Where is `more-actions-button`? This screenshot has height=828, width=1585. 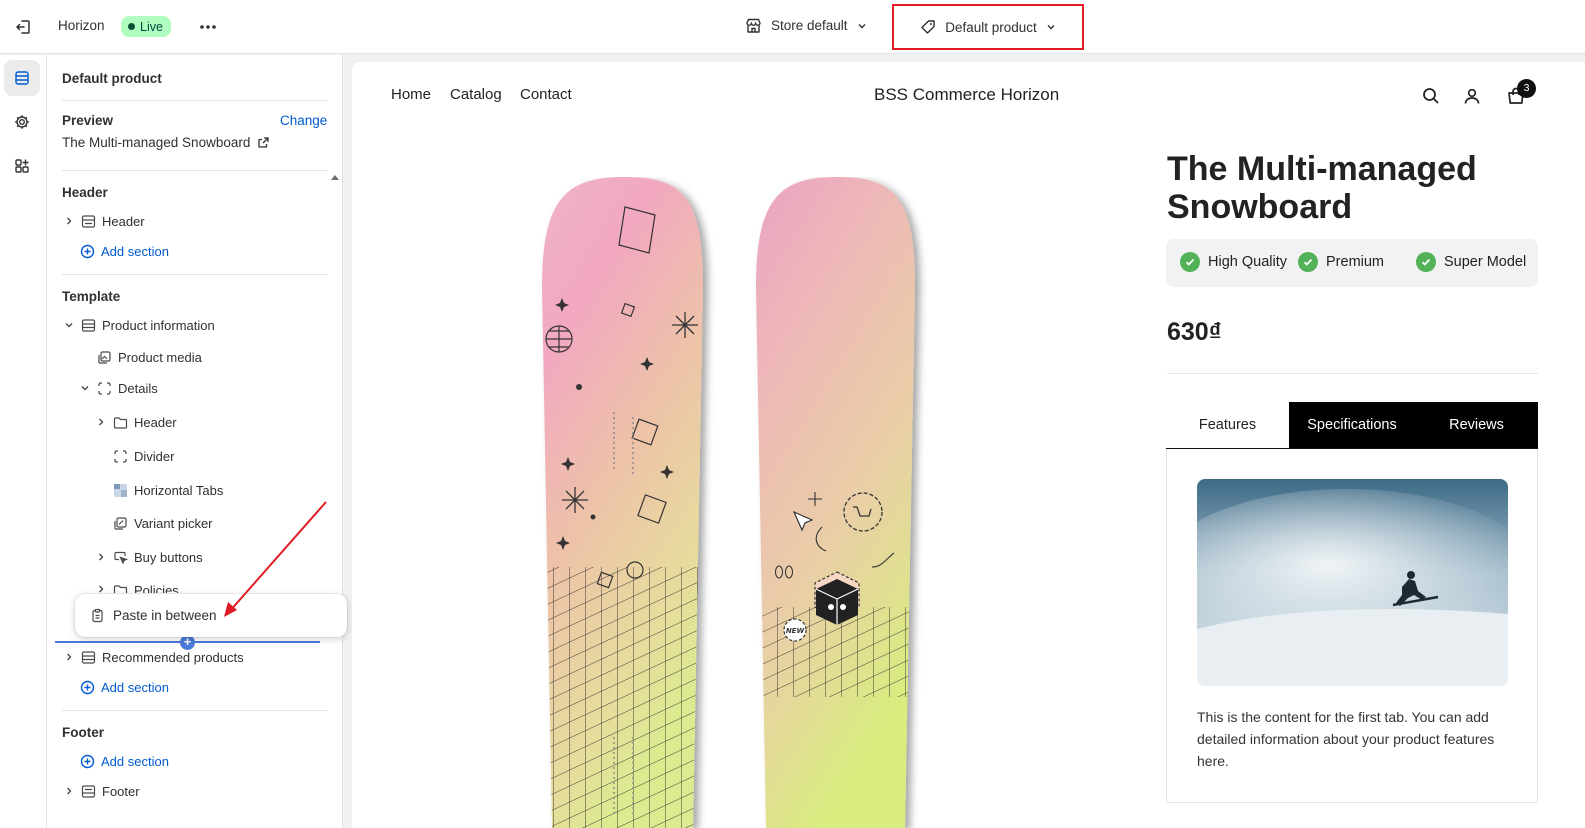
more-actions-button is located at coordinates (208, 27).